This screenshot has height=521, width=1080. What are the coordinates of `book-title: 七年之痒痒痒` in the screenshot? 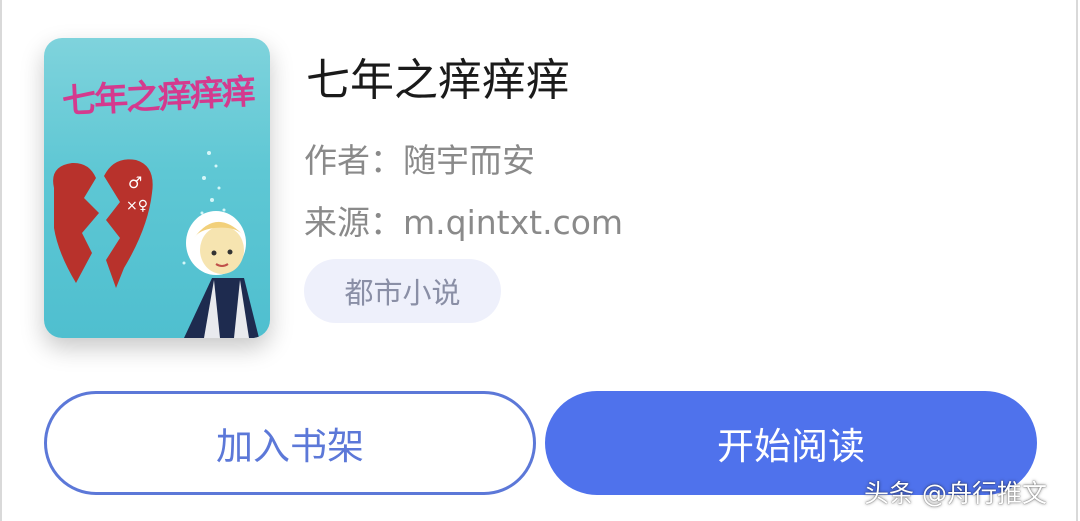 It's located at (438, 80).